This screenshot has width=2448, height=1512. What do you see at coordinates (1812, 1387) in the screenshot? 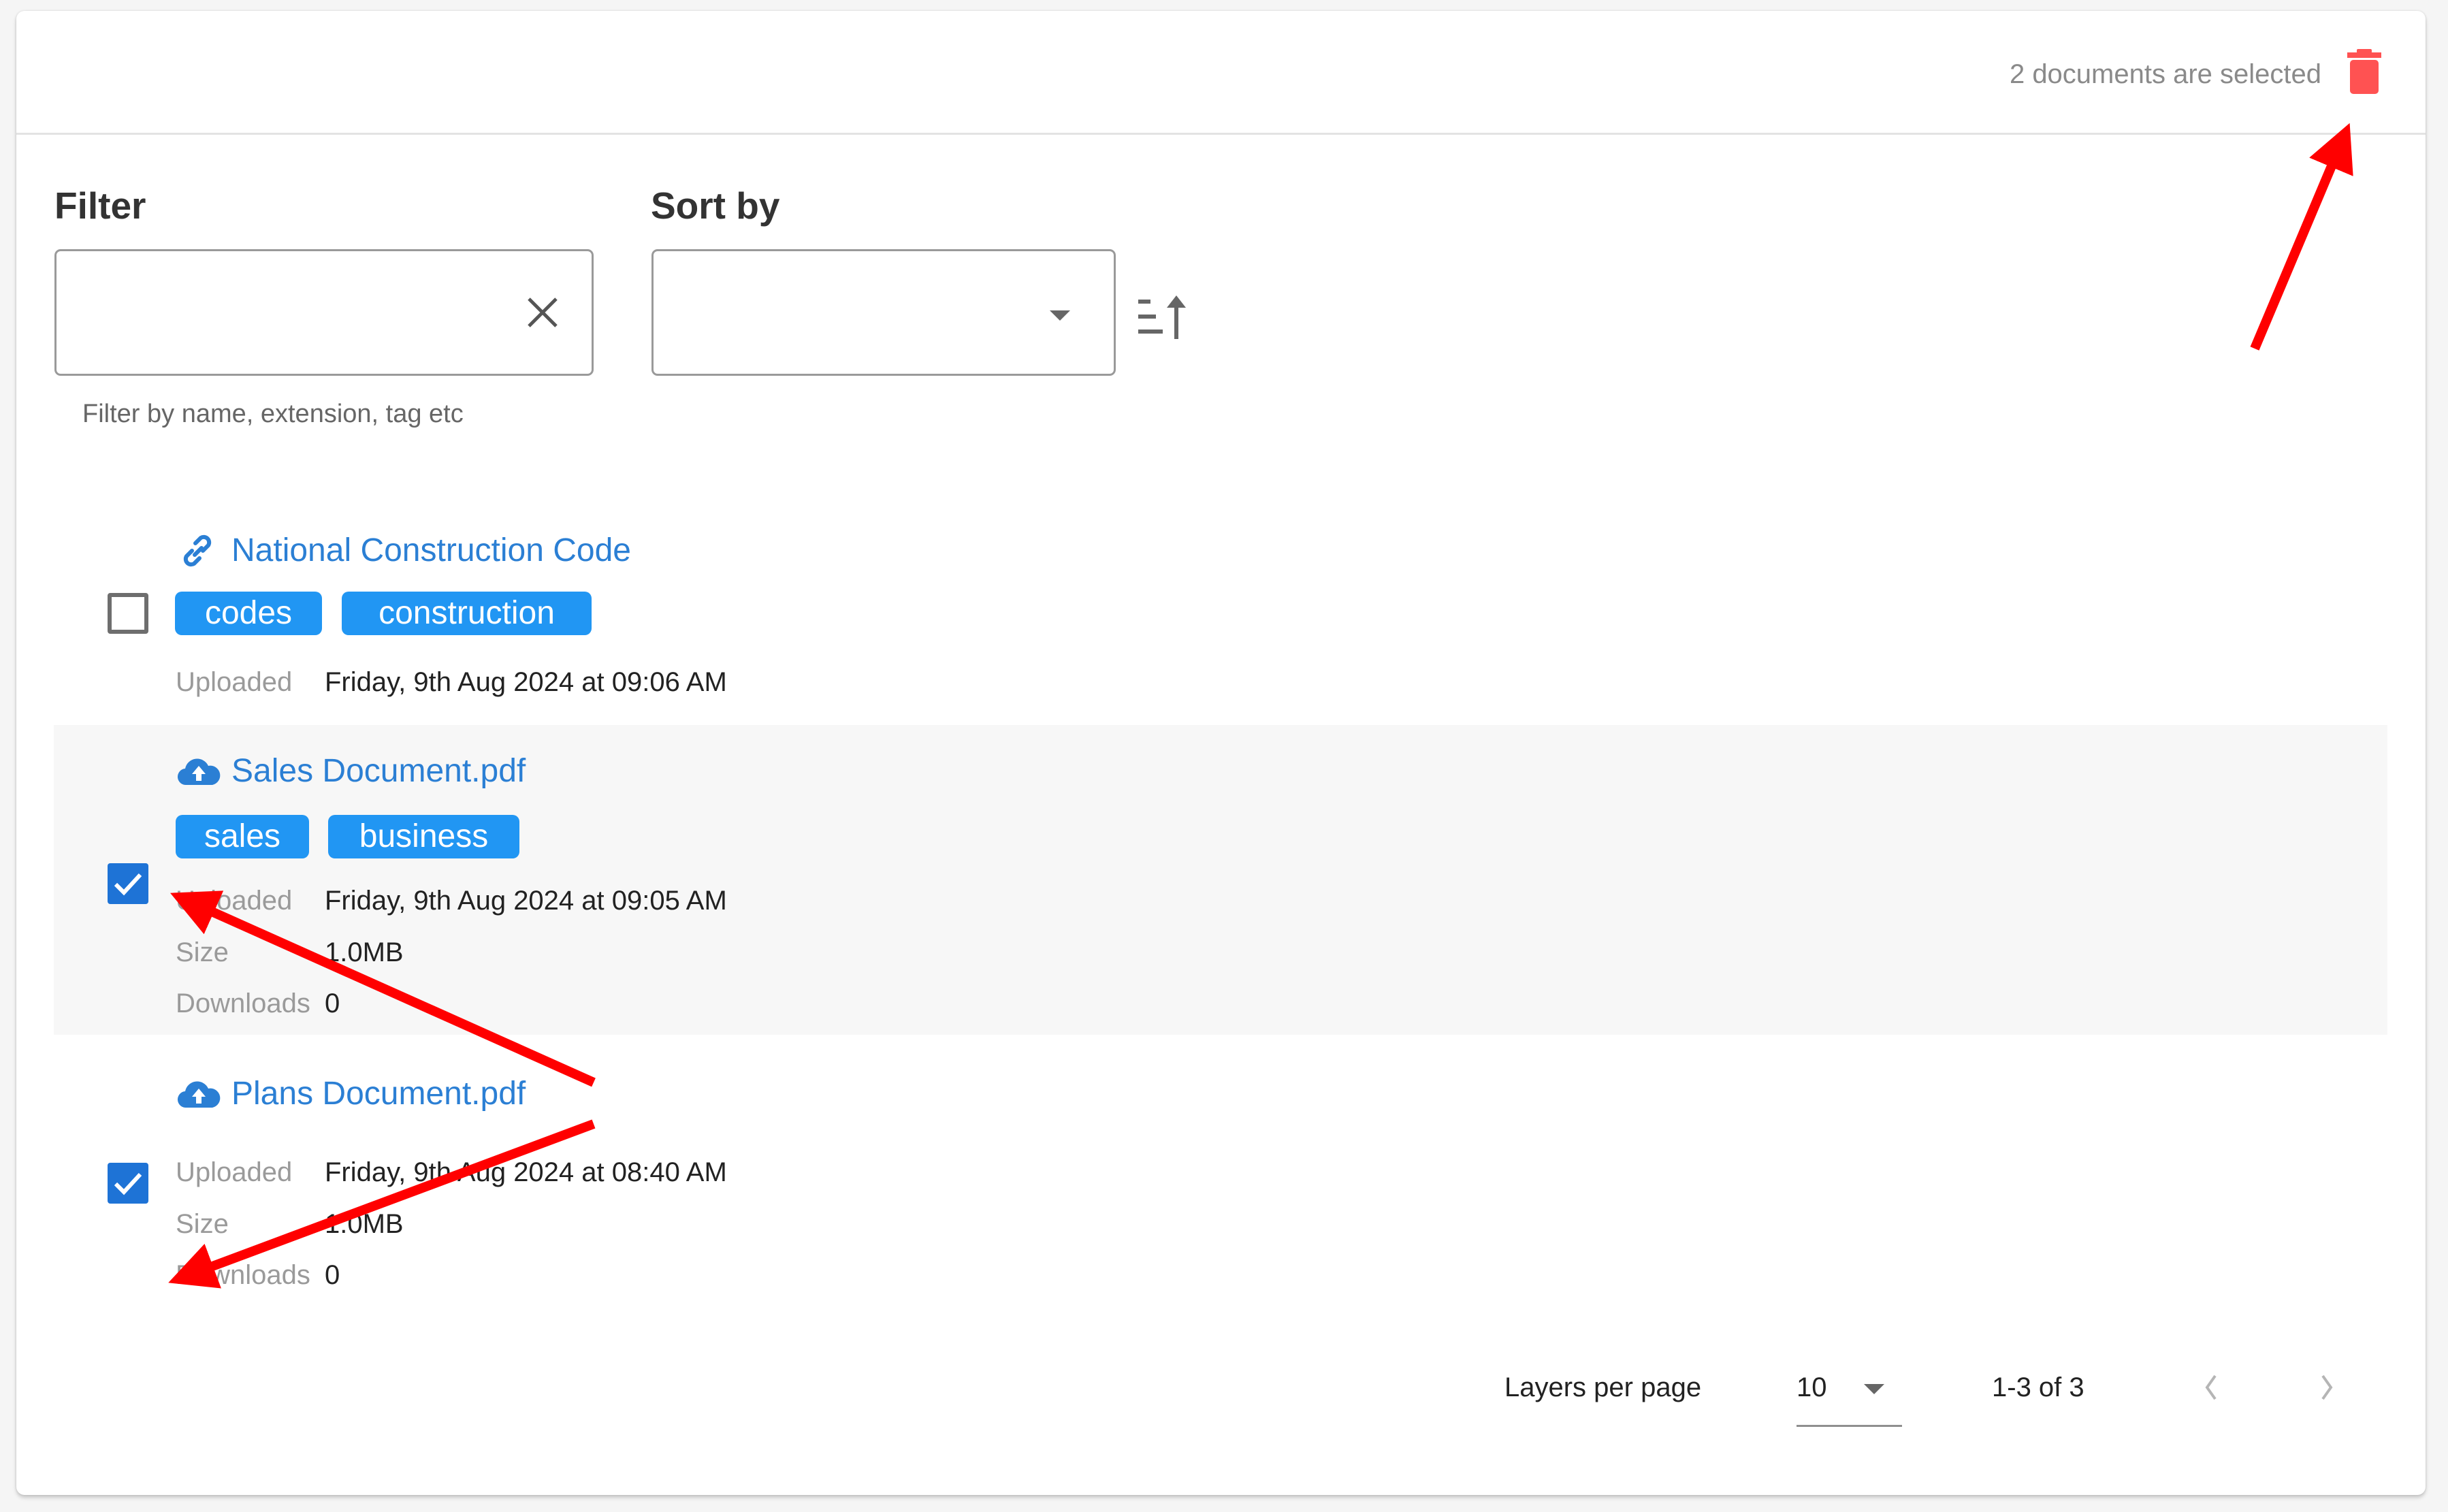
I see `per-page-select: 10` at bounding box center [1812, 1387].